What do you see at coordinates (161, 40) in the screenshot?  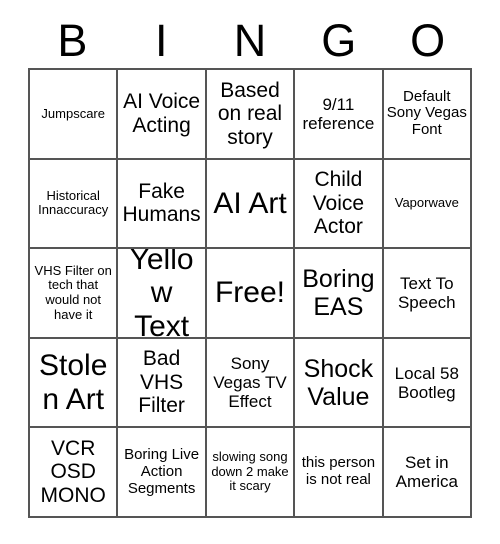 I see `bingo-header-letter-i: I` at bounding box center [161, 40].